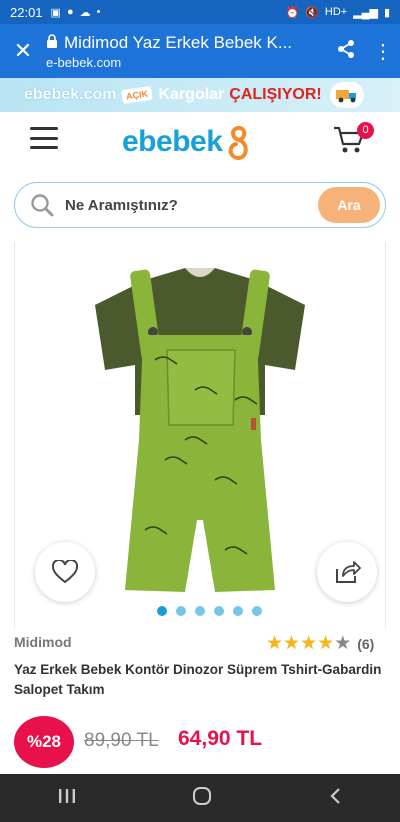 This screenshot has height=822, width=400. Describe the element at coordinates (76, 12) in the screenshot. I see `notification-icons: ▣ ● ☁ •` at that location.